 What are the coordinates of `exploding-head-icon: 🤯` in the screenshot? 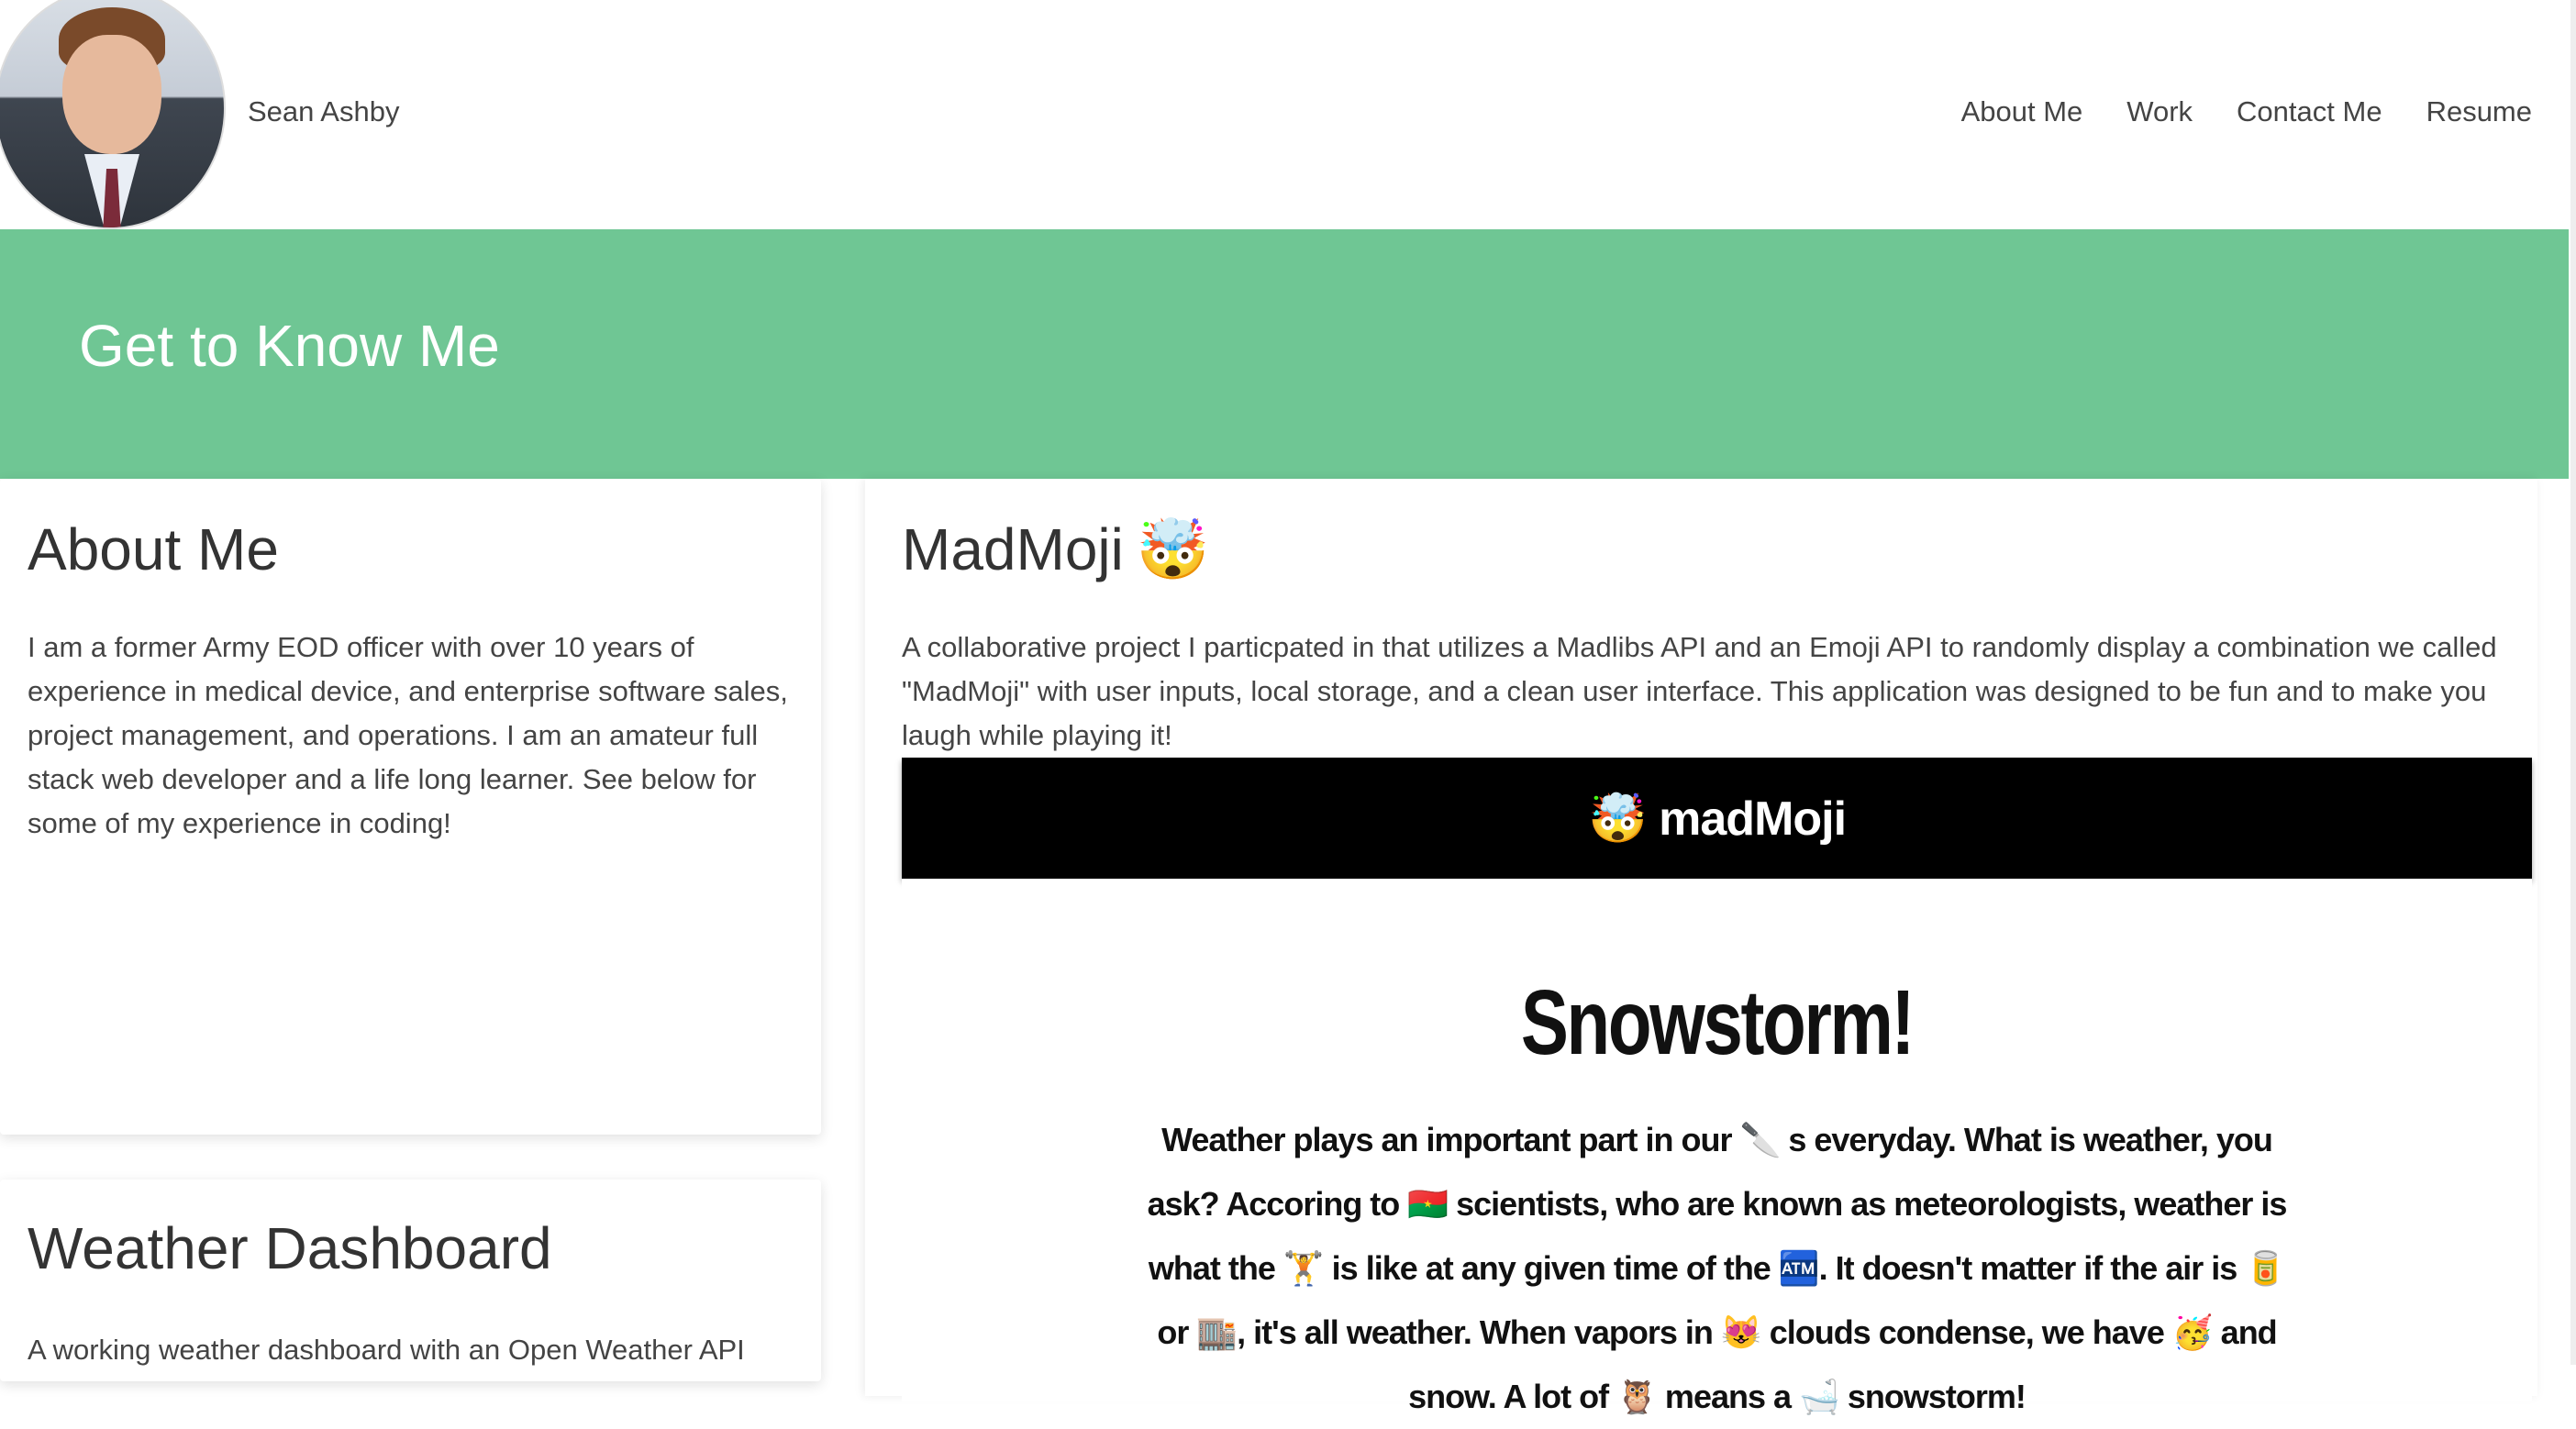 It's located at (1173, 549).